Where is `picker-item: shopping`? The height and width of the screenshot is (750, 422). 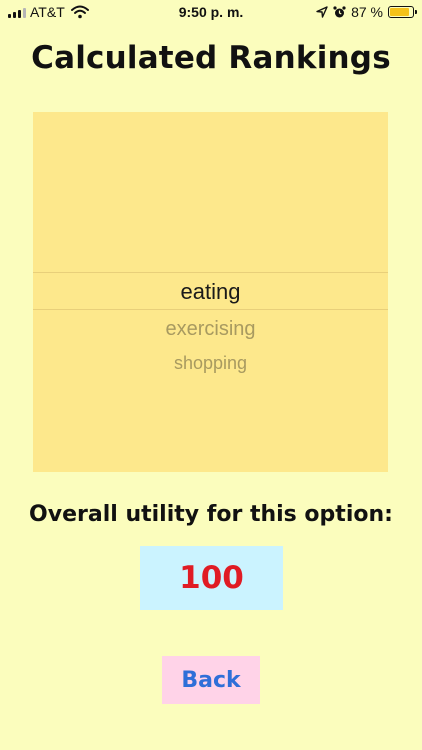
picker-item: shopping is located at coordinates (210, 363).